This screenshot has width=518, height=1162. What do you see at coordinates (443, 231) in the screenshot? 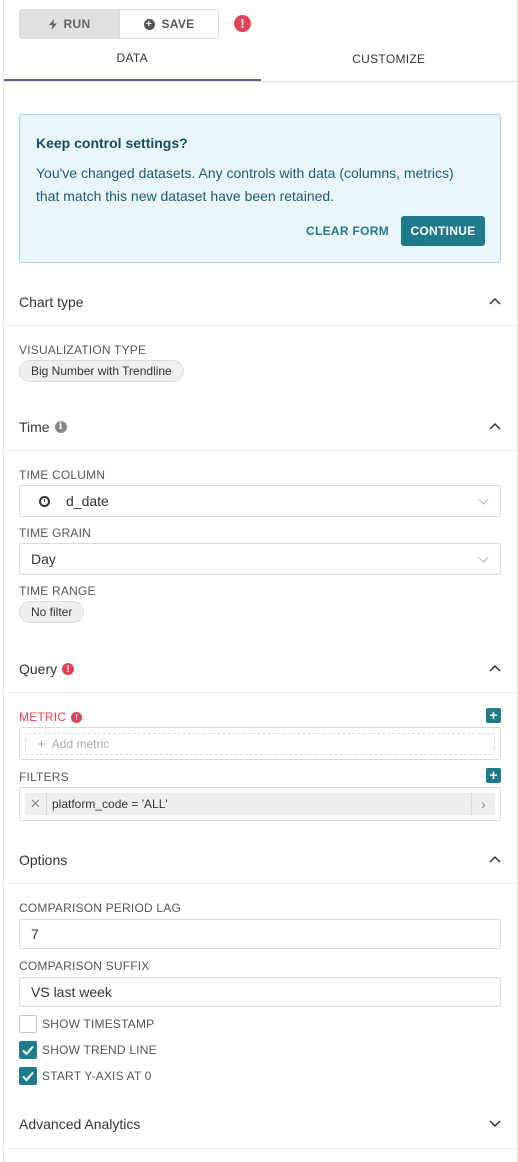
I see `continue-button: CONTINUE` at bounding box center [443, 231].